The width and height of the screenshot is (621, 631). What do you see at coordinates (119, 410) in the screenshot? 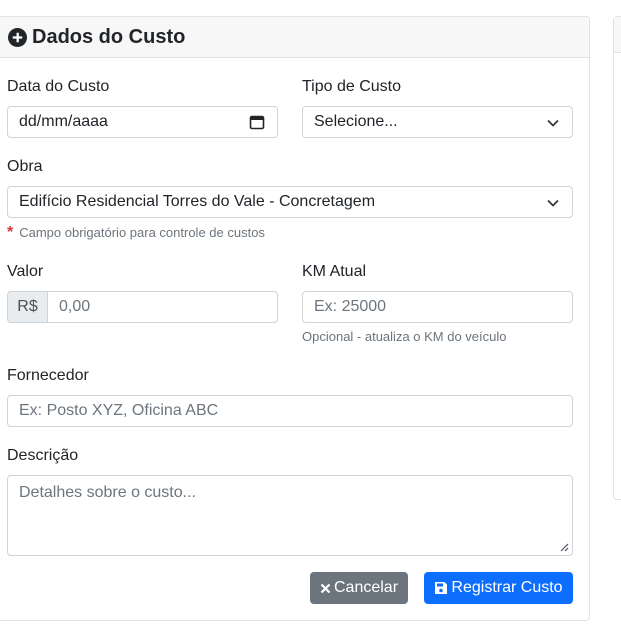
I see `supplier-placeholder: Ex: Posto XYZ, Oficina ABC` at bounding box center [119, 410].